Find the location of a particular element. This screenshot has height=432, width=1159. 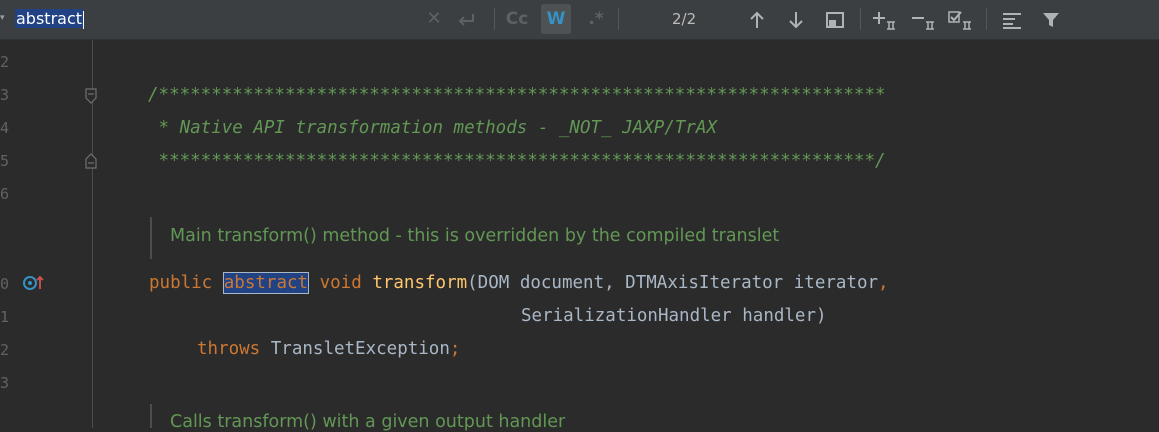

regex-toggle: .* is located at coordinates (596, 19).